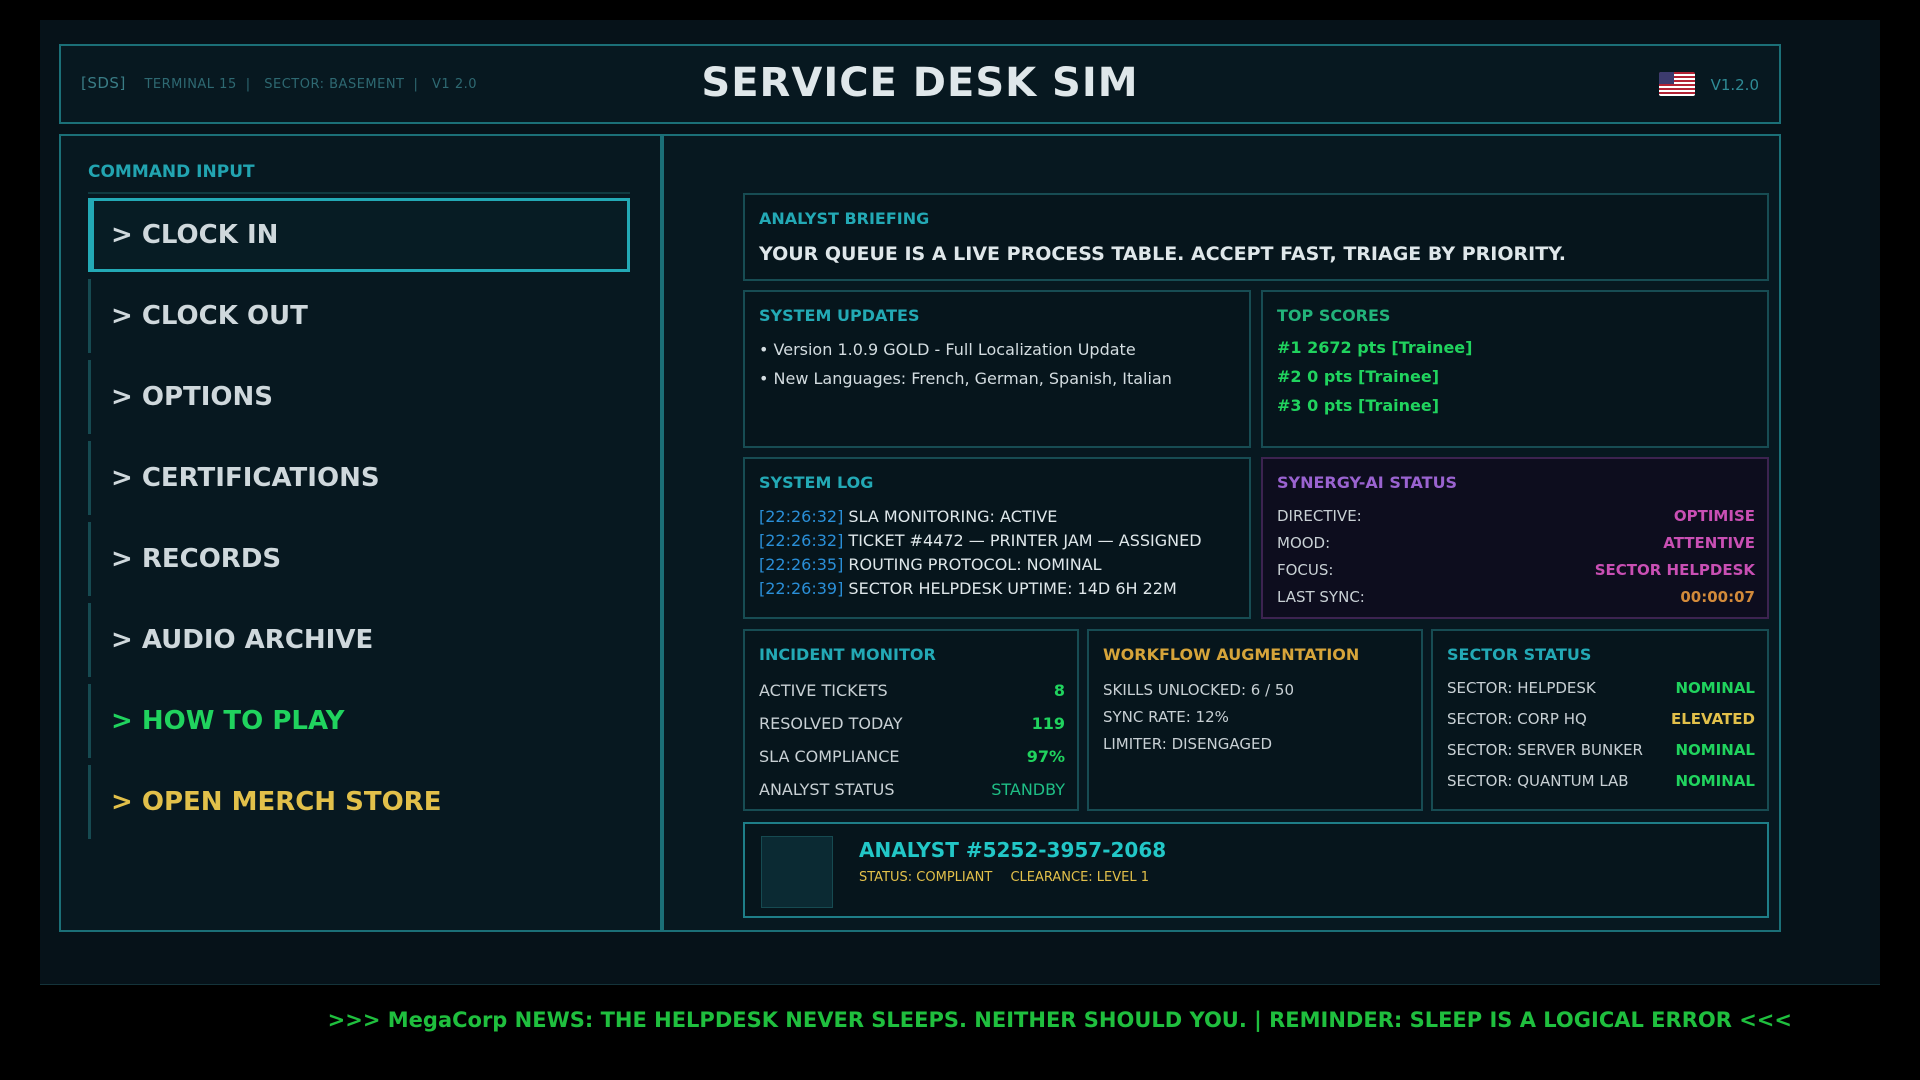 The image size is (1920, 1080). What do you see at coordinates (1045, 756) in the screenshot?
I see `stat-value: 97%` at bounding box center [1045, 756].